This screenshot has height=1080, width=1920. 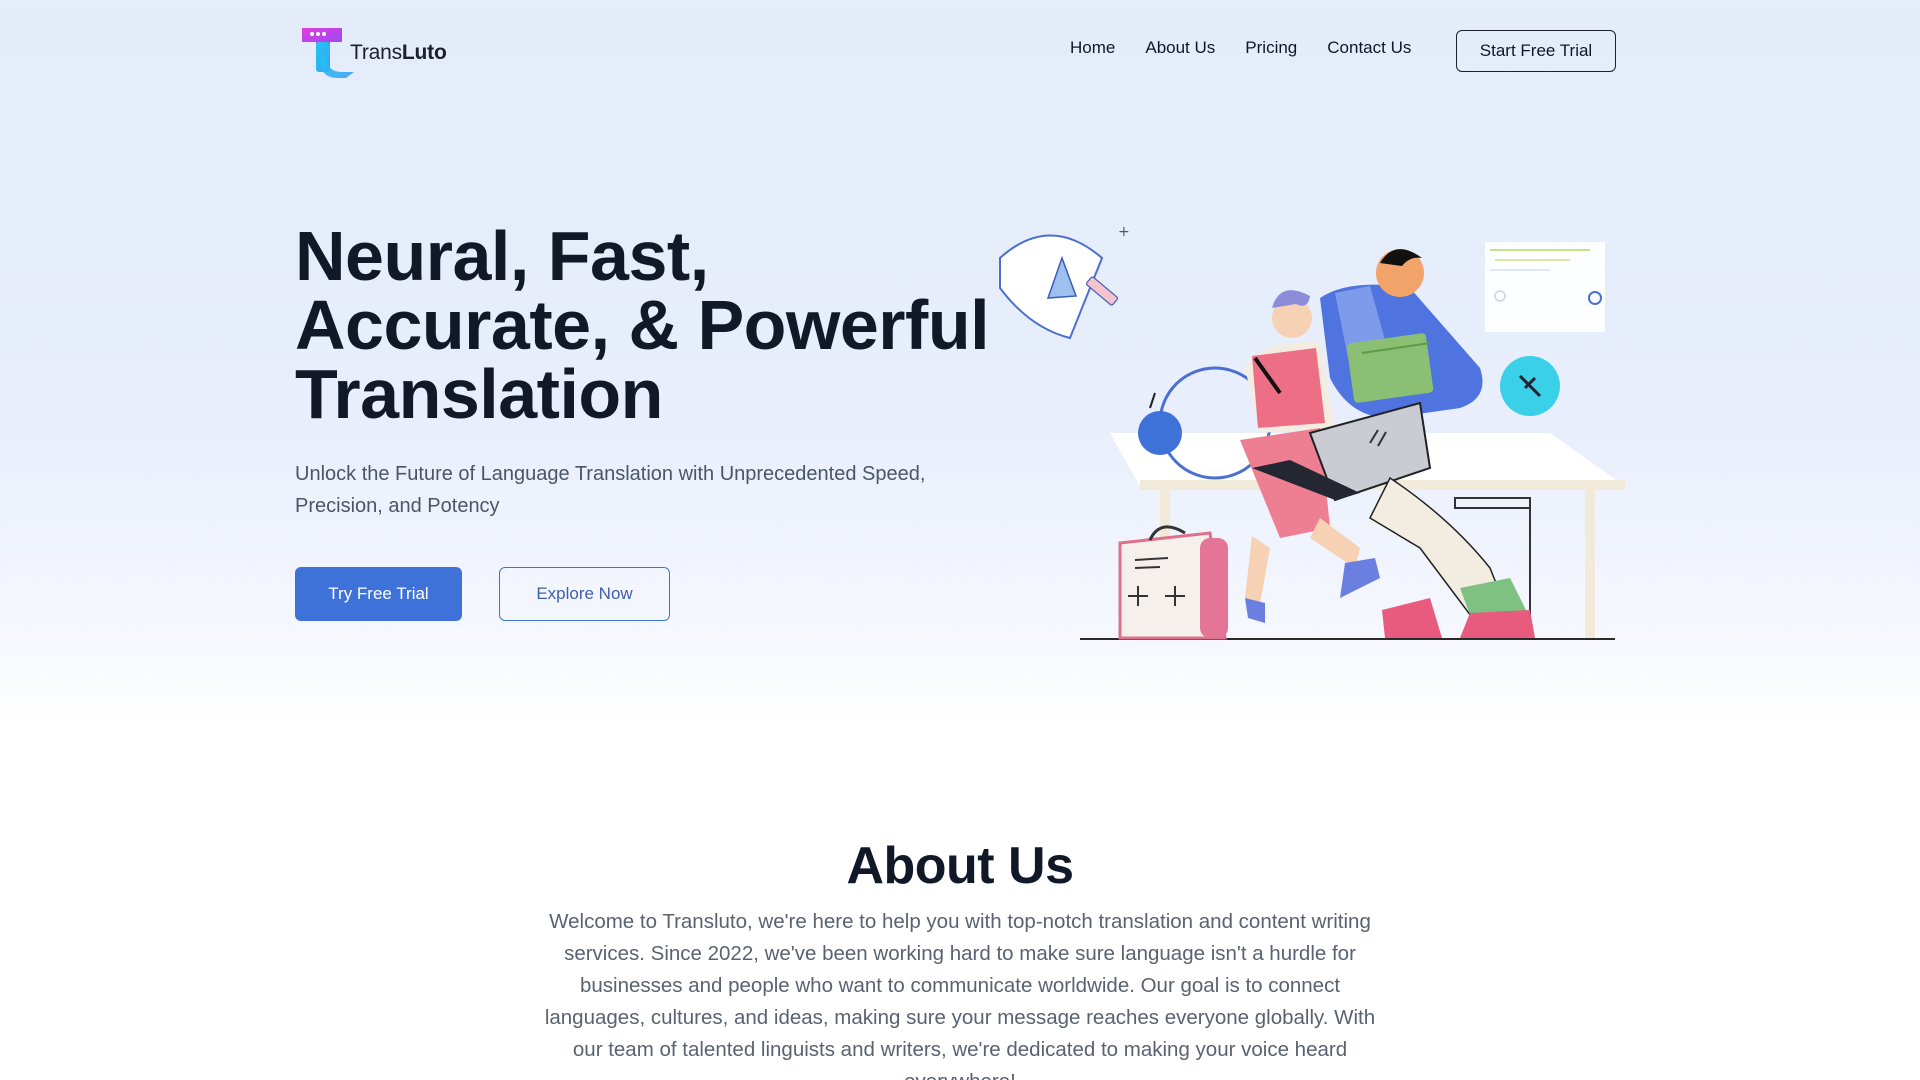 I want to click on nav-contact-us: Contact Us, so click(x=1369, y=48).